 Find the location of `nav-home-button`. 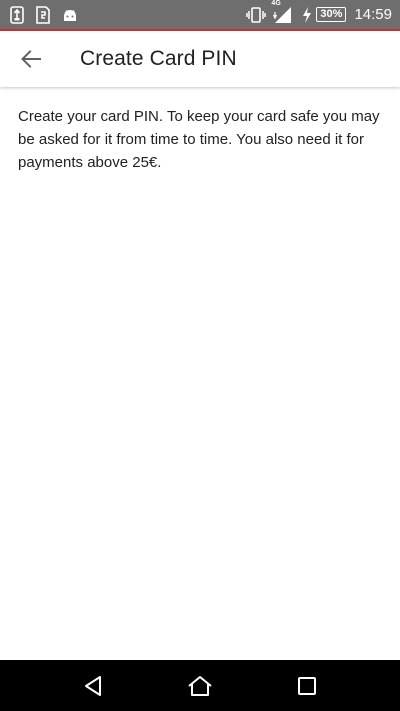

nav-home-button is located at coordinates (200, 686).